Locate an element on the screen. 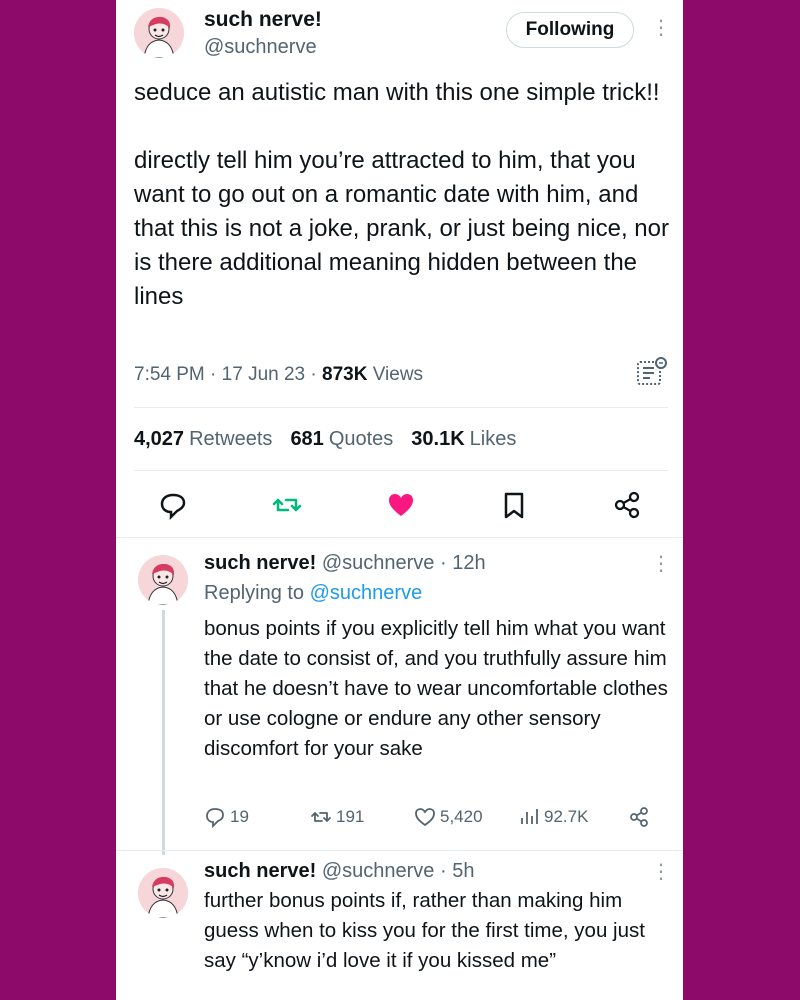 The height and width of the screenshot is (1000, 800). reply-age: 5h is located at coordinates (463, 871).